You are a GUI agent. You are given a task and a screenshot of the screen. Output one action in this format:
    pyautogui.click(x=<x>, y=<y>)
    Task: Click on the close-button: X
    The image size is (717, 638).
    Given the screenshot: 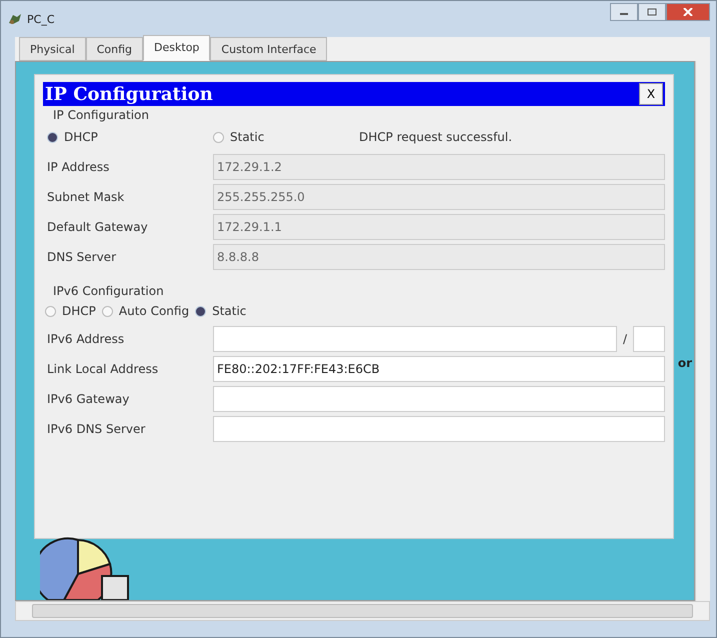 What is the action you would take?
    pyautogui.click(x=651, y=94)
    